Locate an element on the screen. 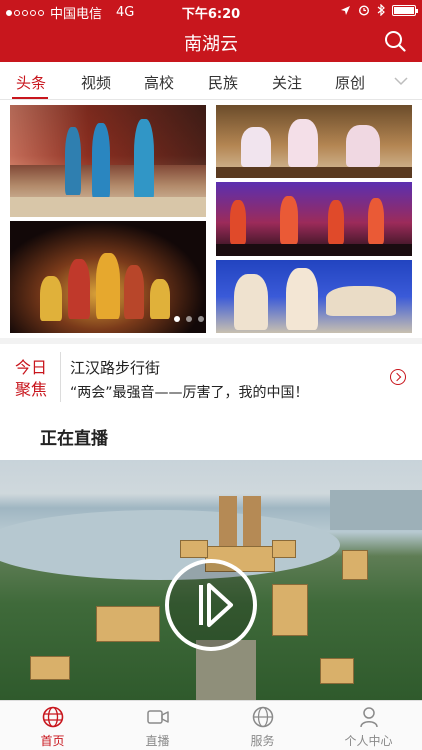 The width and height of the screenshot is (422, 750). tab-video: 视频 is located at coordinates (96, 82).